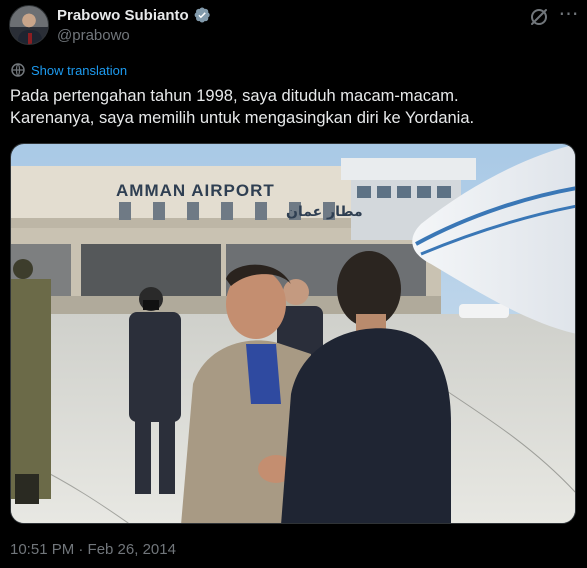  Describe the element at coordinates (484, 311) in the screenshot. I see `parked-car` at that location.